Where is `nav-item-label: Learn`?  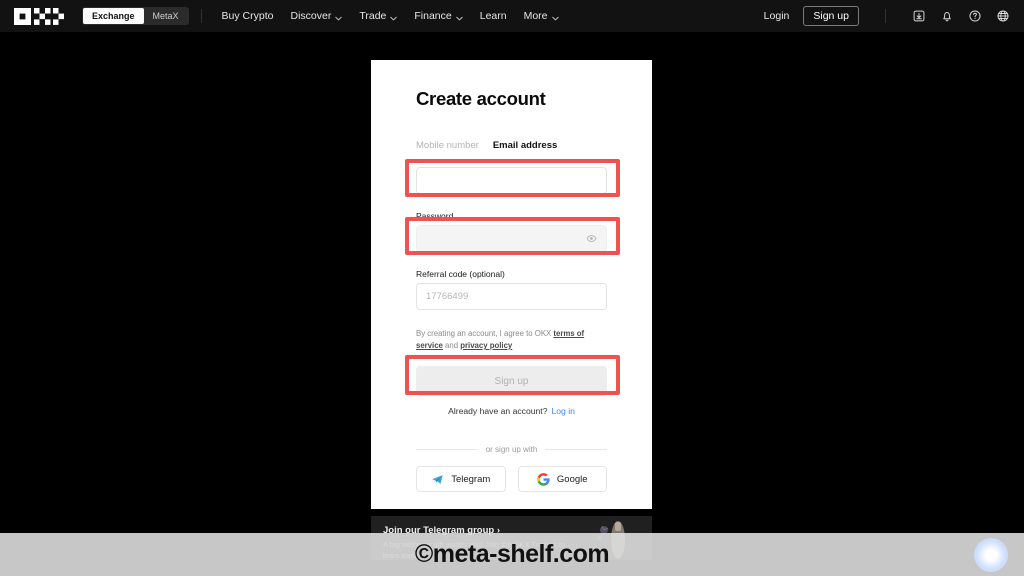
nav-item-label: Learn is located at coordinates (493, 16).